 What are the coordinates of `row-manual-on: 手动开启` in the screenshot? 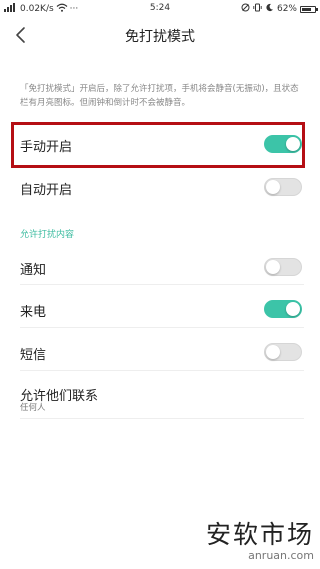 It's located at (162, 144).